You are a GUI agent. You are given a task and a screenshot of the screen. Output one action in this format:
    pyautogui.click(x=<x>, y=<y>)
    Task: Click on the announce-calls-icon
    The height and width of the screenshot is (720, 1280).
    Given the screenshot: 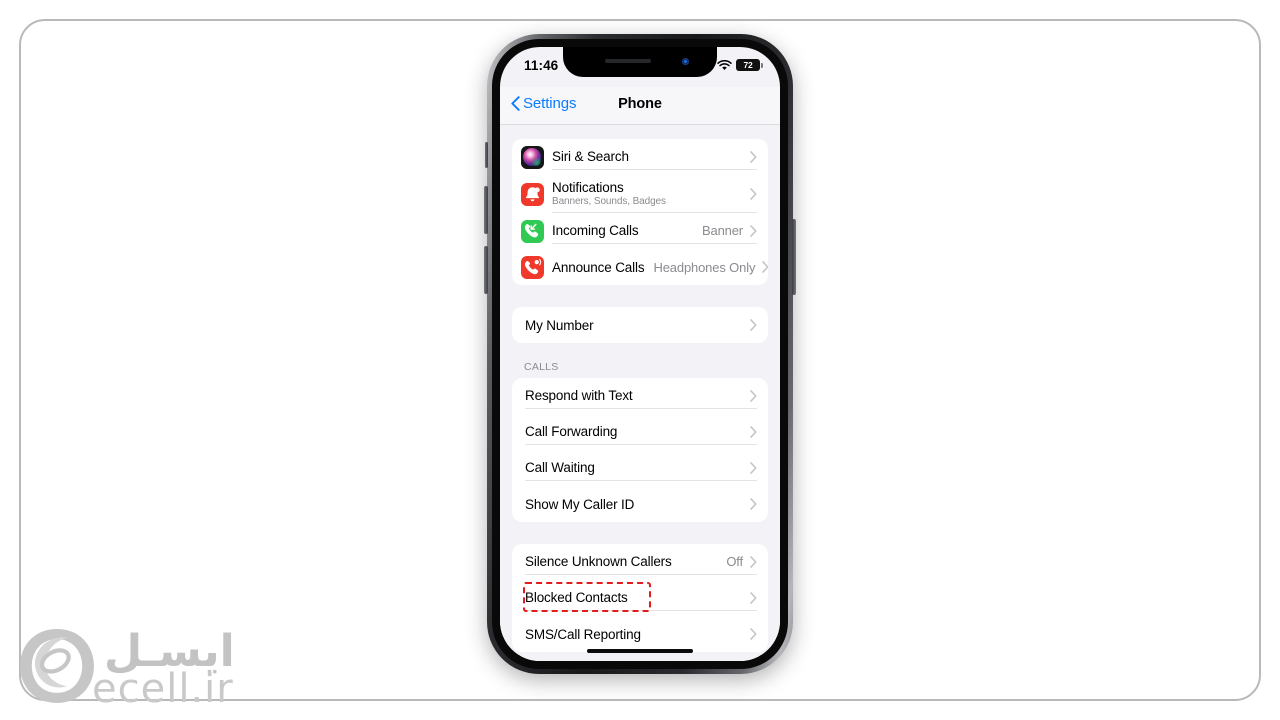 What is the action you would take?
    pyautogui.click(x=532, y=267)
    